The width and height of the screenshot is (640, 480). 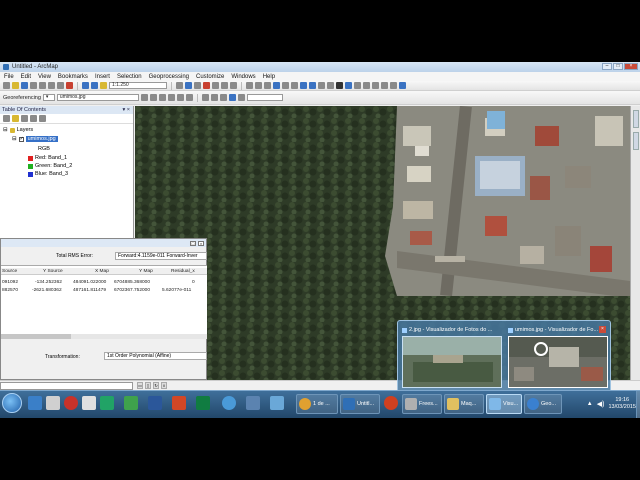 I want to click on menu-windows: Windows, so click(x=243, y=77).